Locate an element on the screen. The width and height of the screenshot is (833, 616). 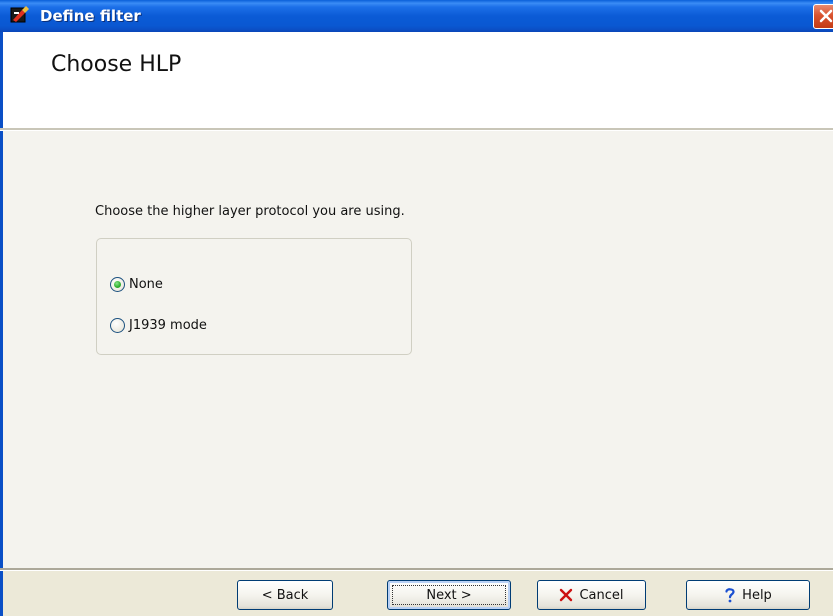
app-icon is located at coordinates (21, 16).